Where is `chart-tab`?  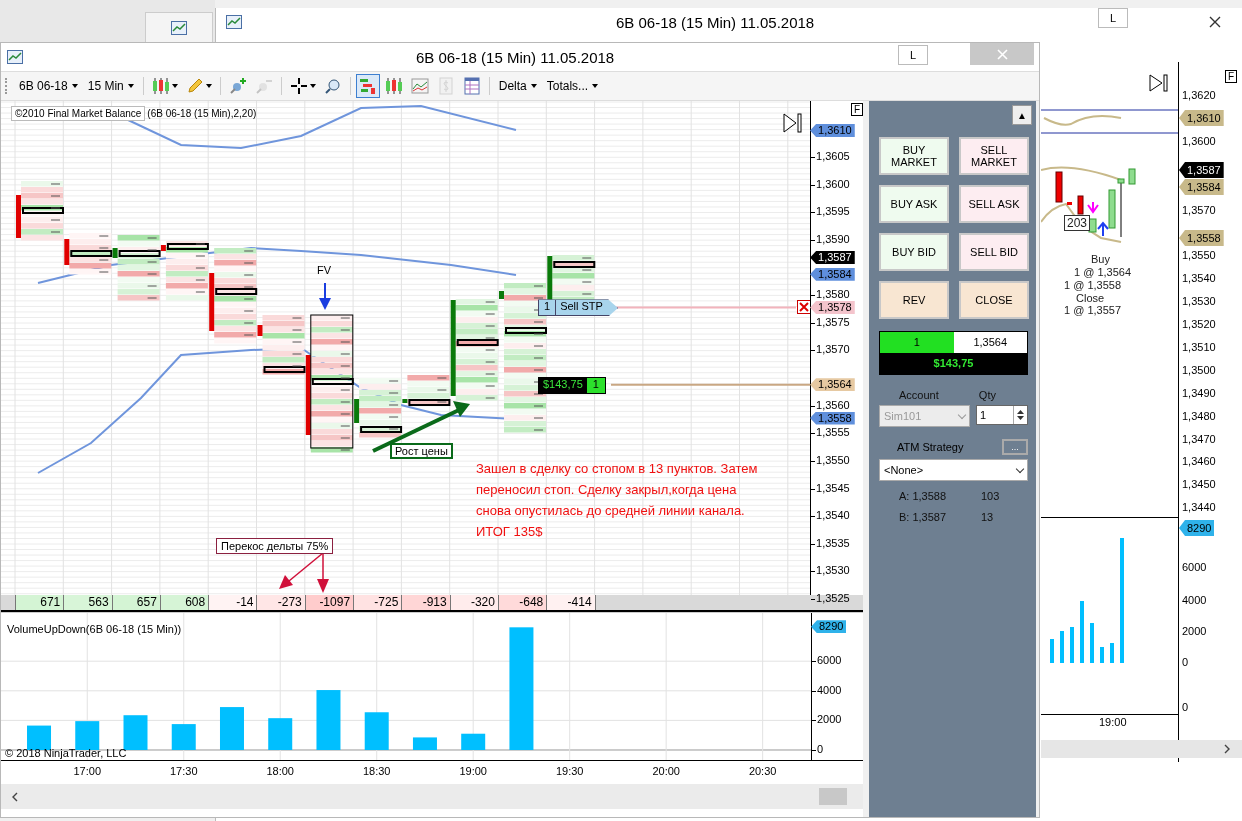
chart-tab is located at coordinates (179, 27).